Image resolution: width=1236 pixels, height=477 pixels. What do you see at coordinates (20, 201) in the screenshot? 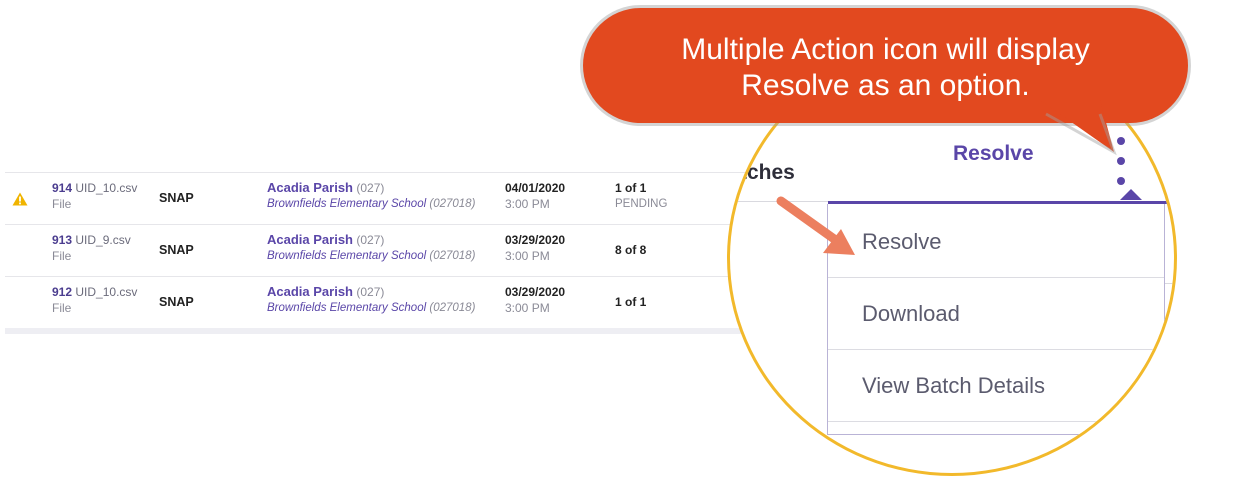
I see `warning-icon` at bounding box center [20, 201].